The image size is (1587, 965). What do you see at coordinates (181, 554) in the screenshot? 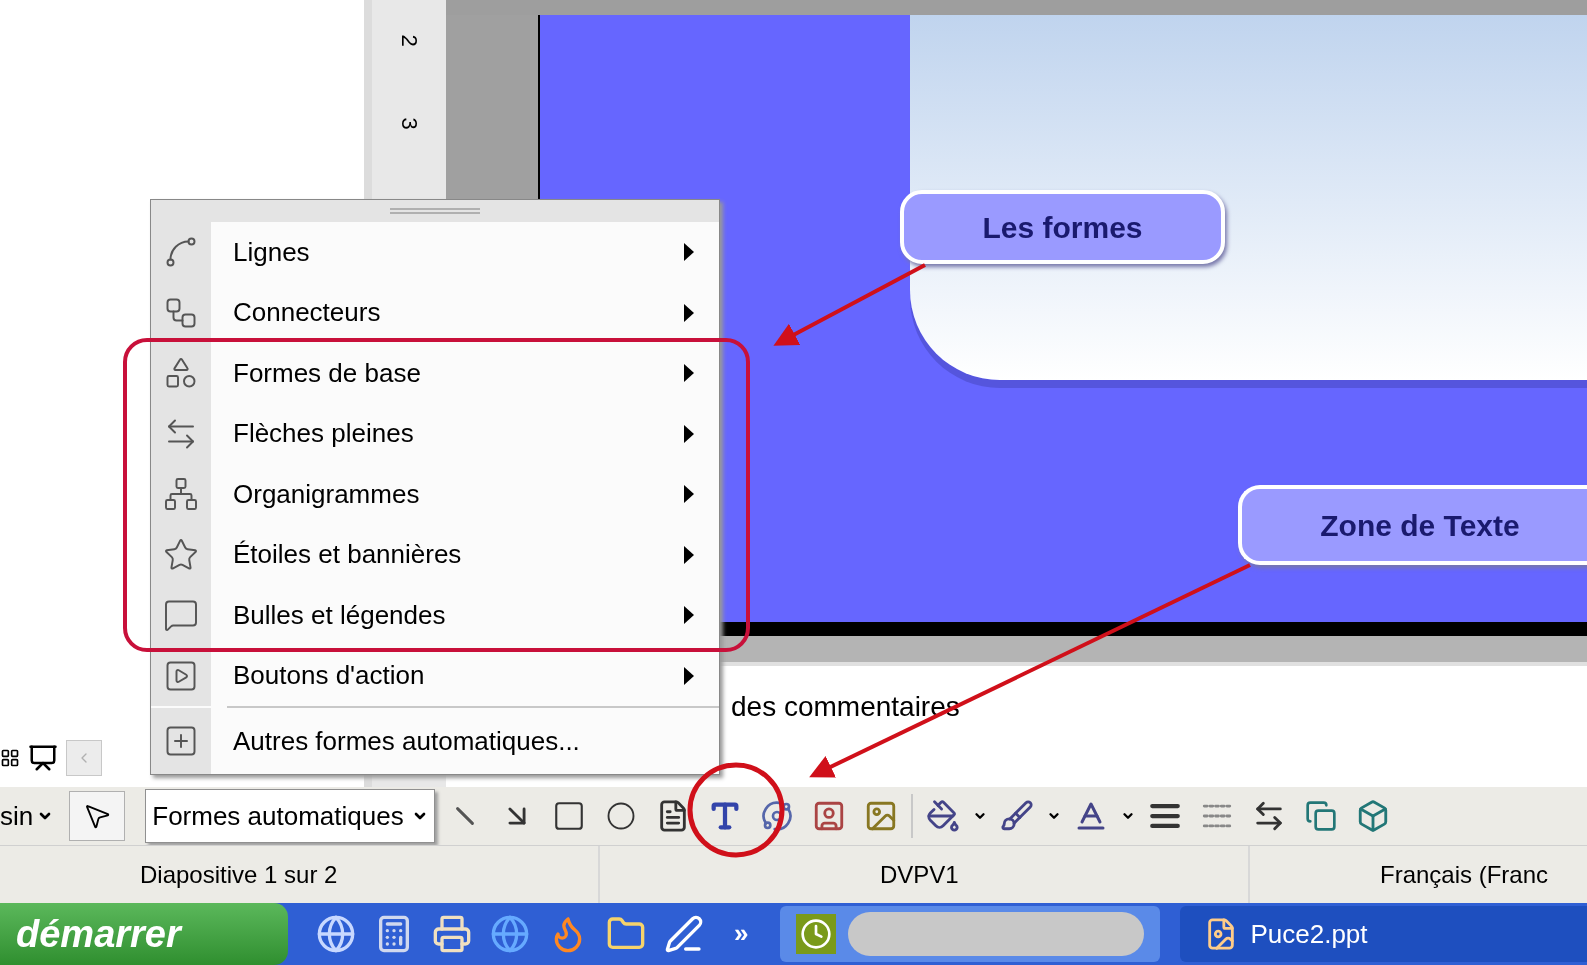
I see `star-icon` at bounding box center [181, 554].